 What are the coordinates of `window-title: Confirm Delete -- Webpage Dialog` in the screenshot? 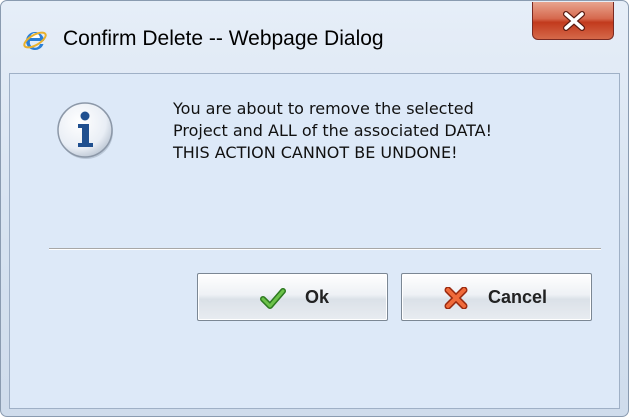 It's located at (223, 38).